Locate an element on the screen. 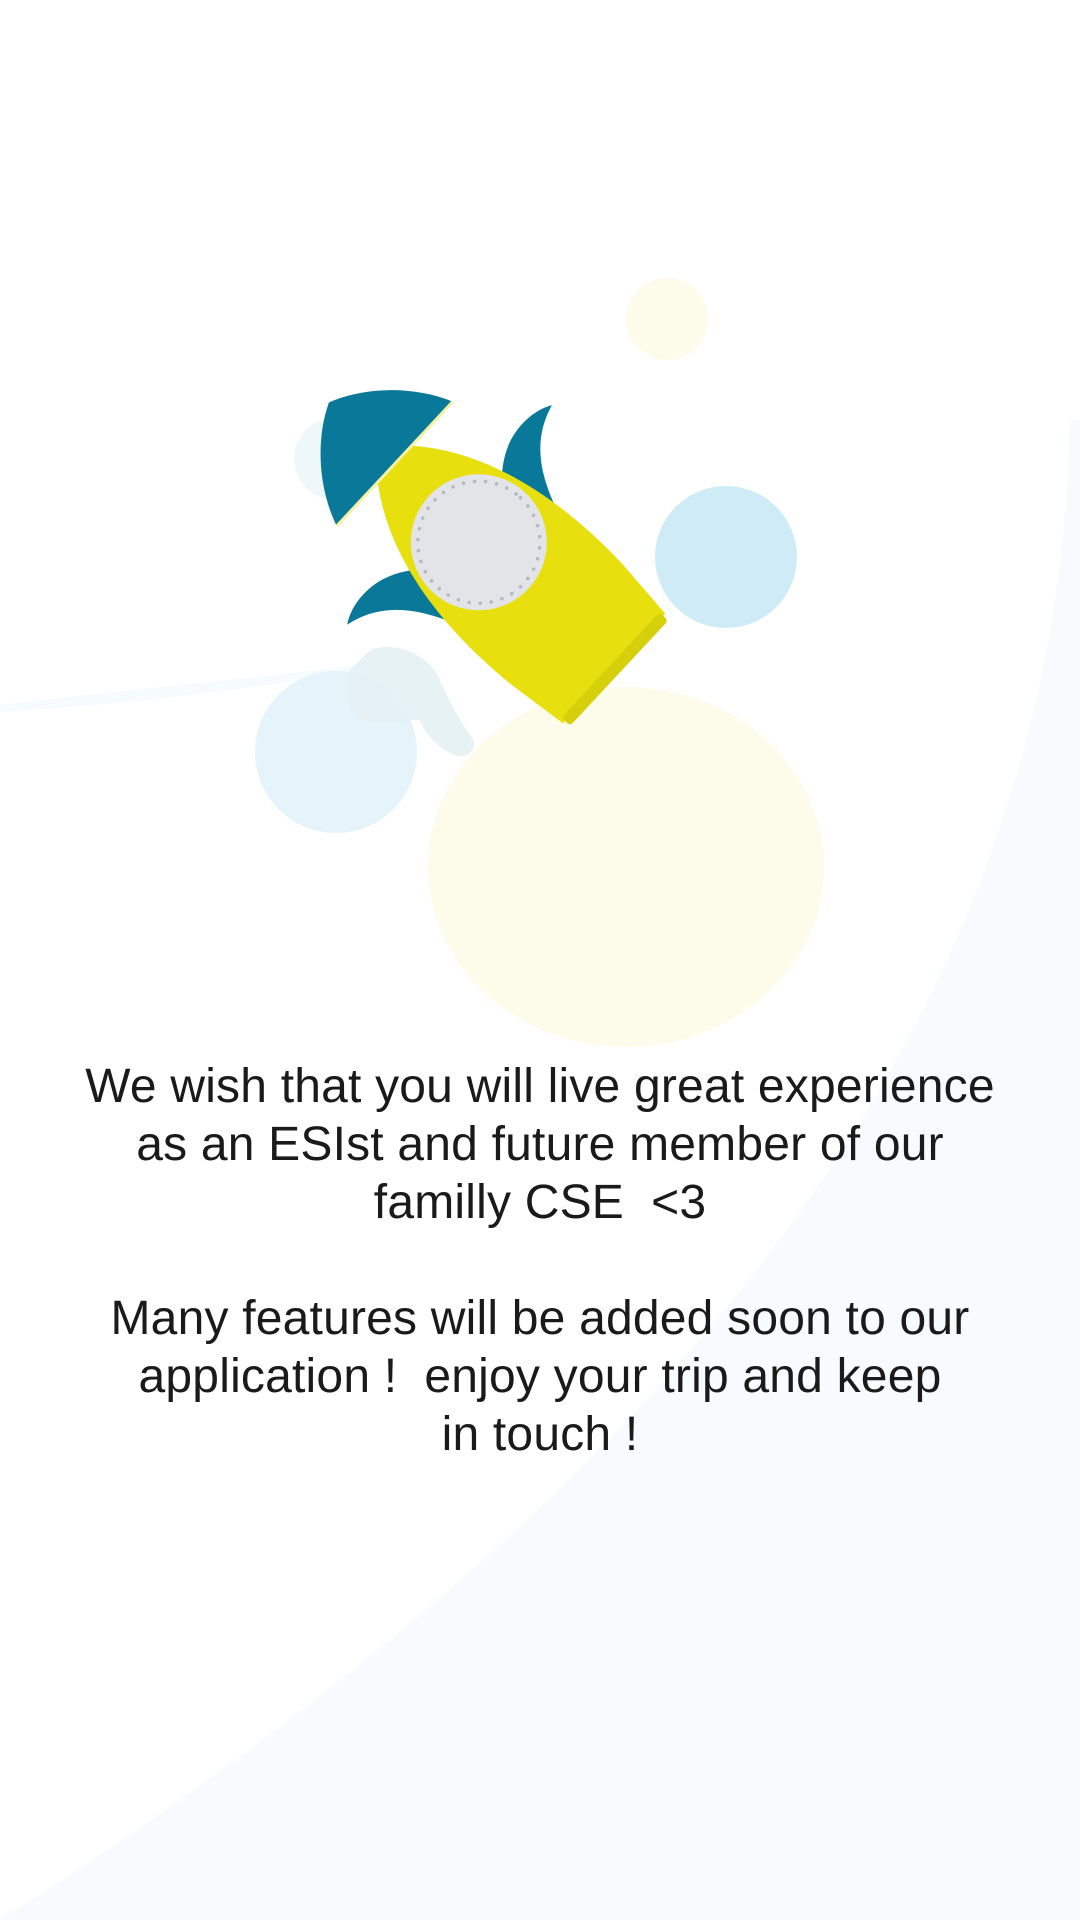 The image size is (1080, 1920). bubble-right-blue is located at coordinates (726, 557).